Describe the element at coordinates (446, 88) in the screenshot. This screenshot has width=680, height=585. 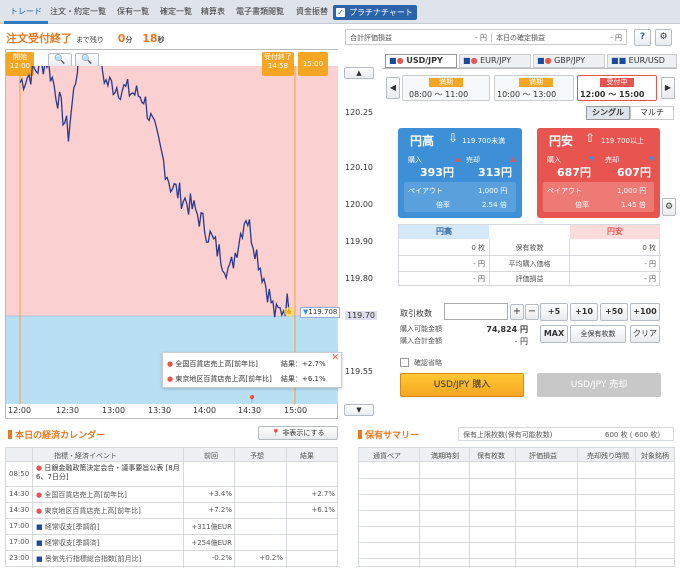
I see `session-1: 満期 08:00 〜 11:00` at that location.